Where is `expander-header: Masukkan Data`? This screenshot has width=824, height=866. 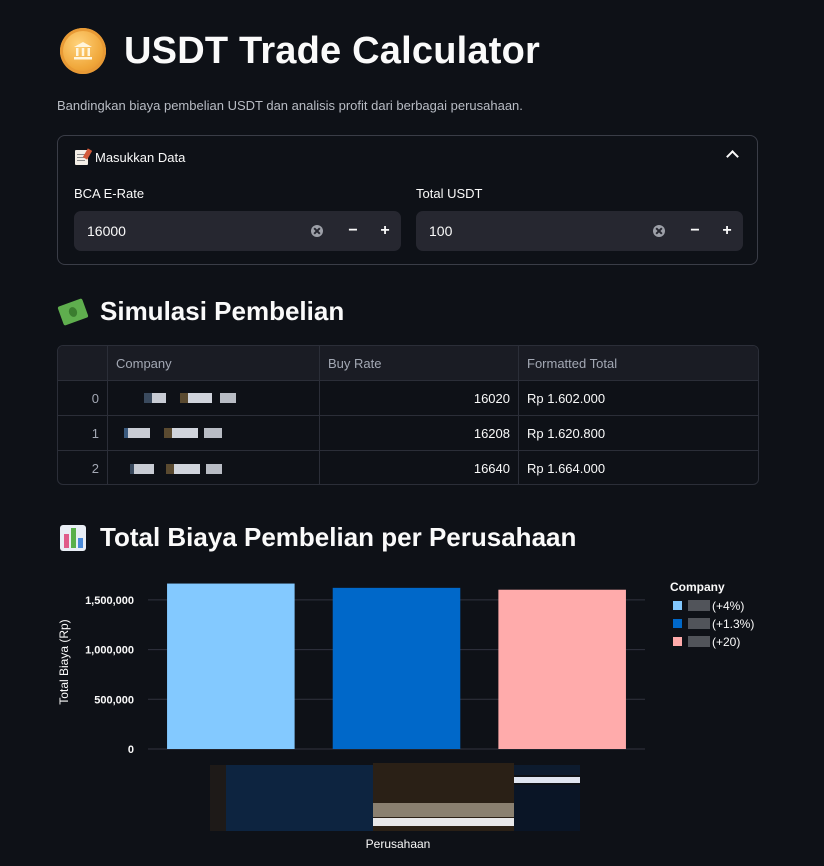 expander-header: Masukkan Data is located at coordinates (130, 157).